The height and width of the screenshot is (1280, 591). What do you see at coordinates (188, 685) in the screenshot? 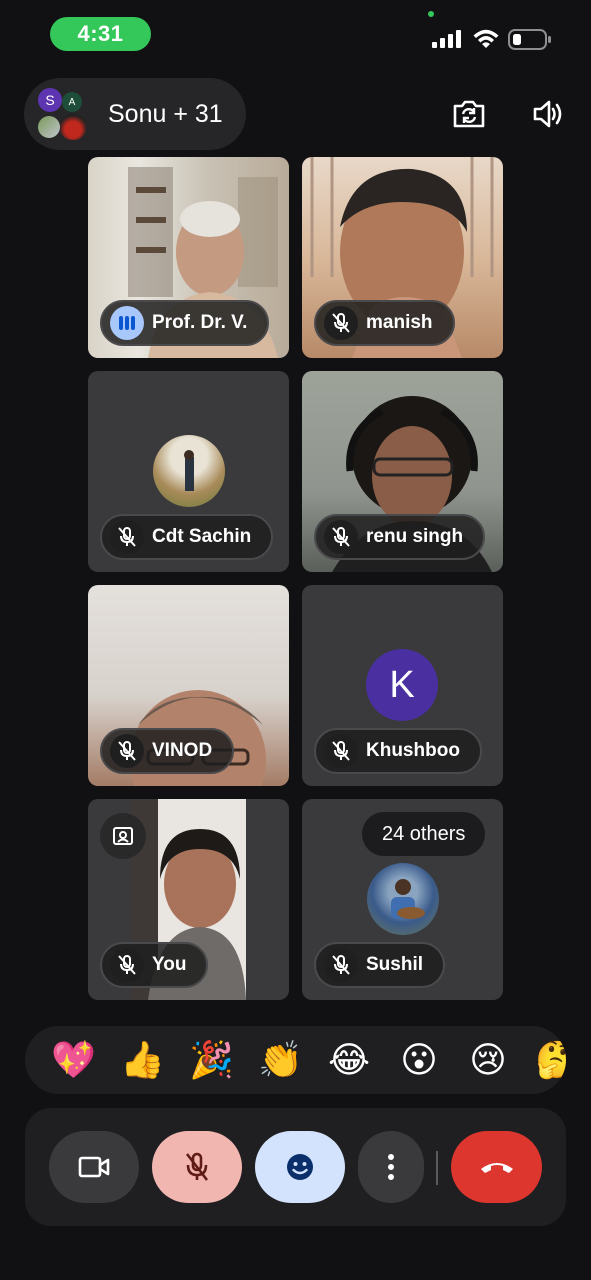
I see `participant-tile: VINOD` at bounding box center [188, 685].